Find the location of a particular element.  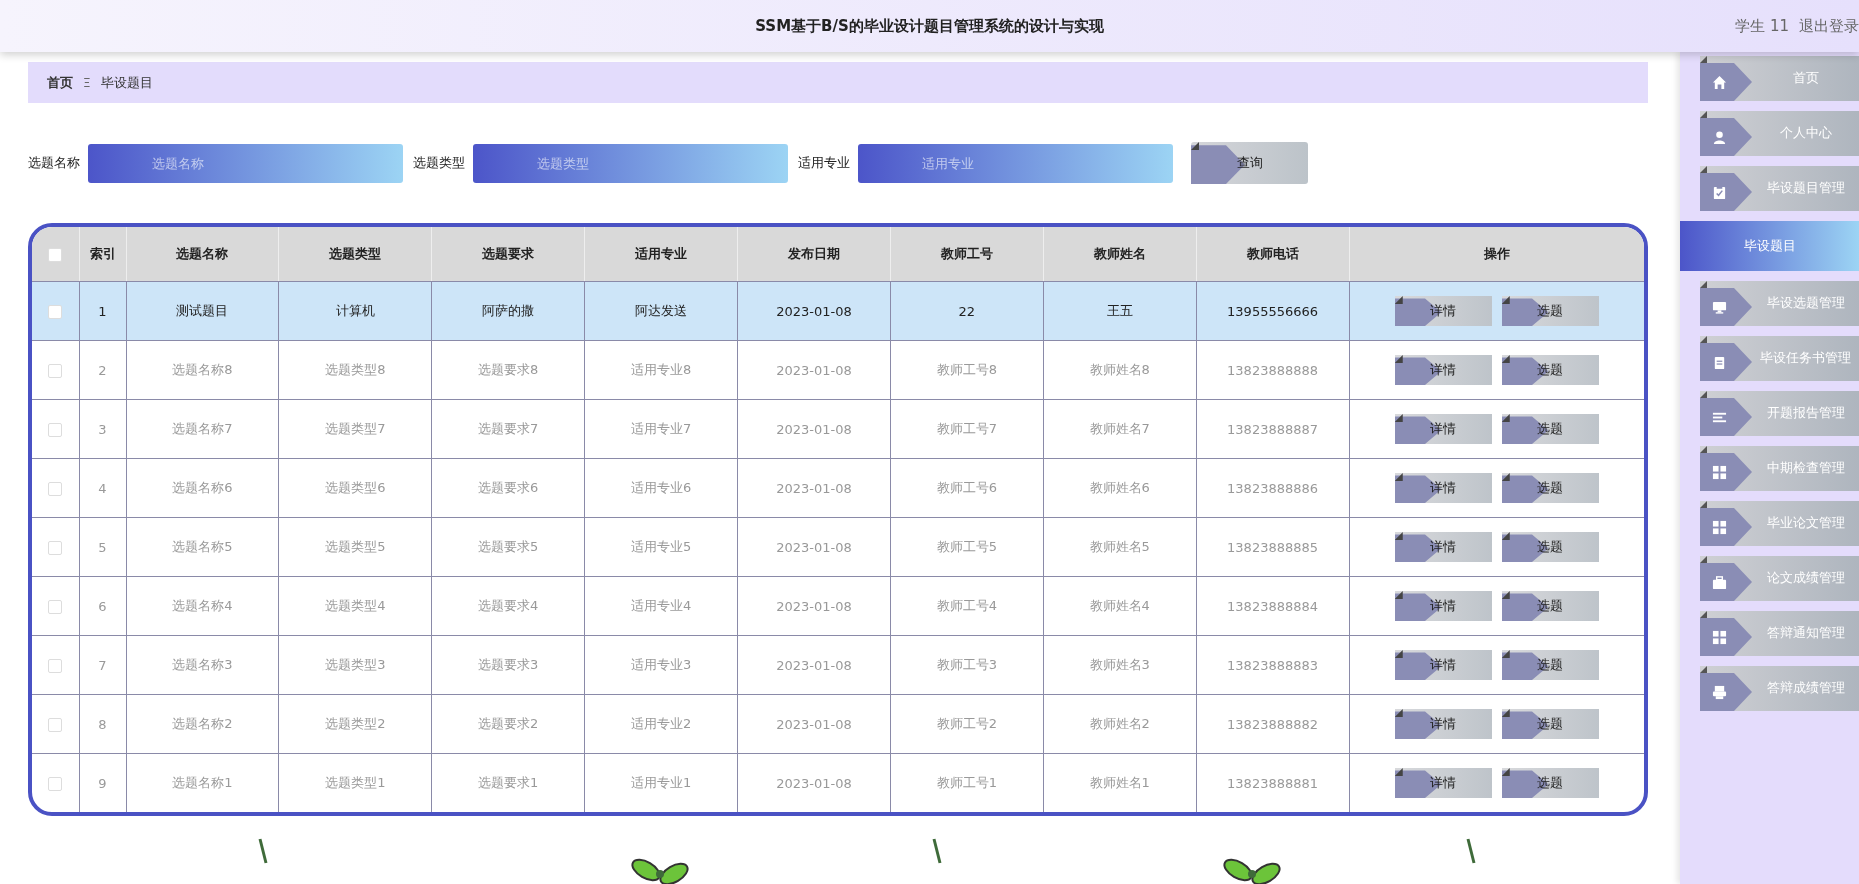

table-cell: 选题类型5 is located at coordinates (355, 546).